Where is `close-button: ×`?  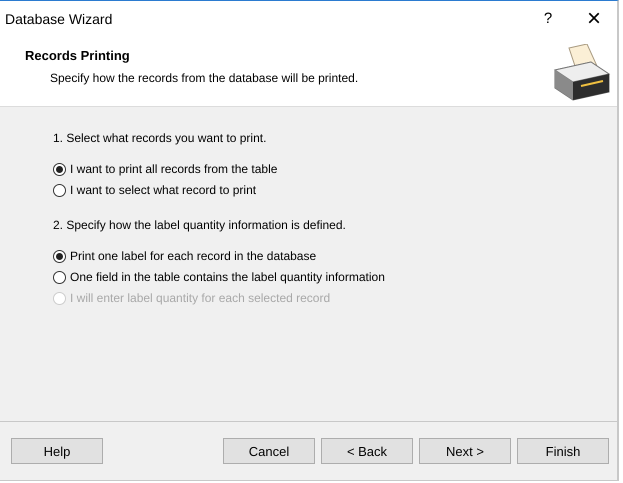
close-button: × is located at coordinates (594, 19).